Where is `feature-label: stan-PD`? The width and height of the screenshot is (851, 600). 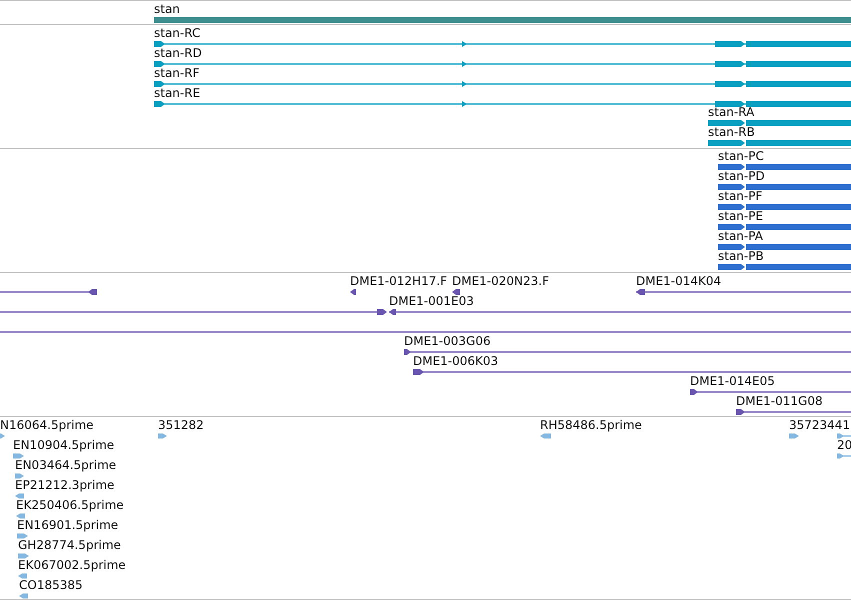 feature-label: stan-PD is located at coordinates (741, 176).